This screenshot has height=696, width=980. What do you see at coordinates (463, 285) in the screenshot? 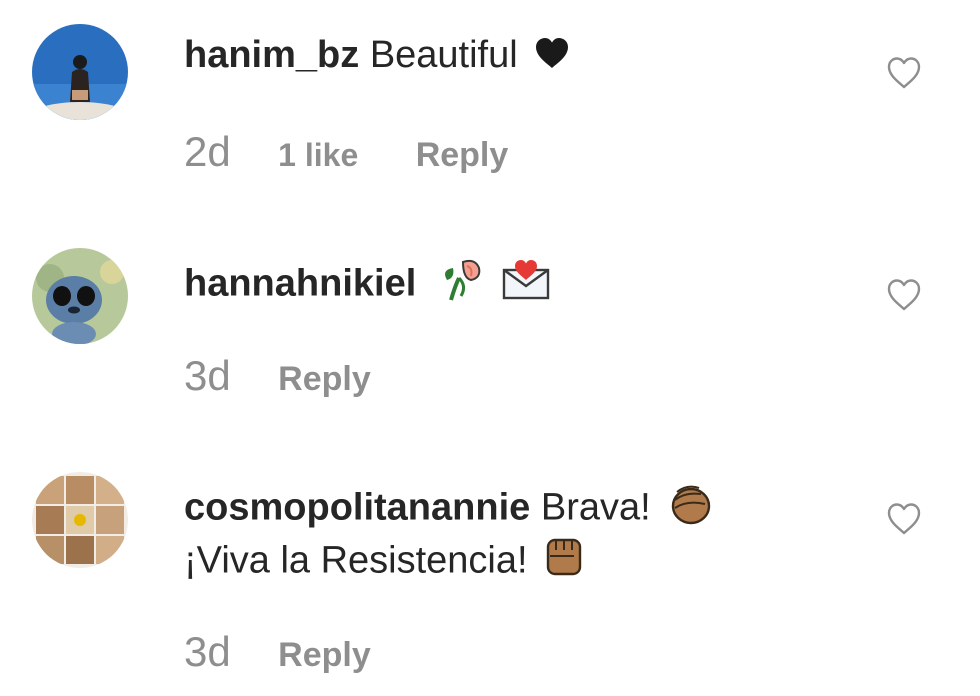
I see `wilted-rose-icon` at bounding box center [463, 285].